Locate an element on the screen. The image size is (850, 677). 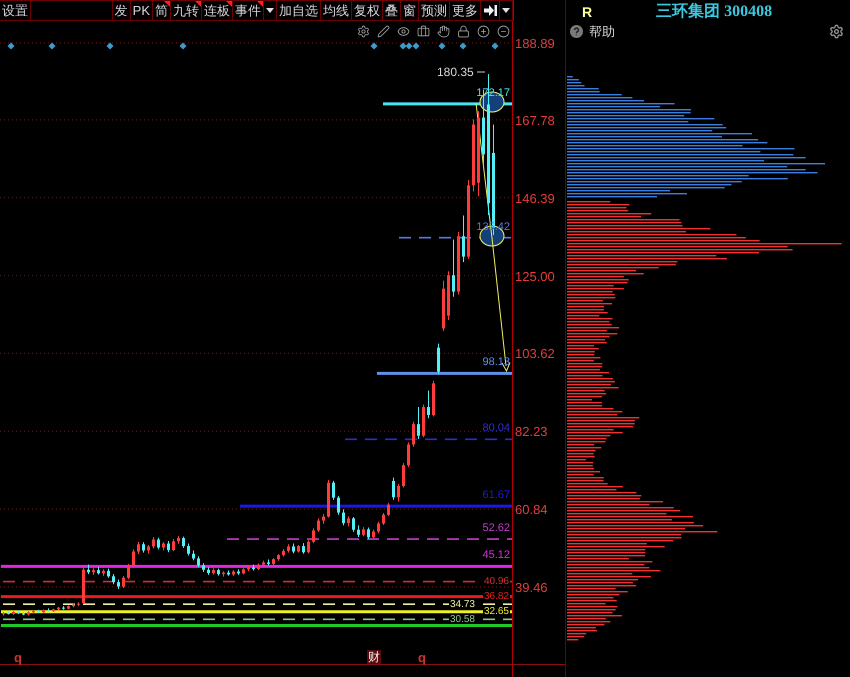
toolbar-button: 九转 is located at coordinates (186, 10).